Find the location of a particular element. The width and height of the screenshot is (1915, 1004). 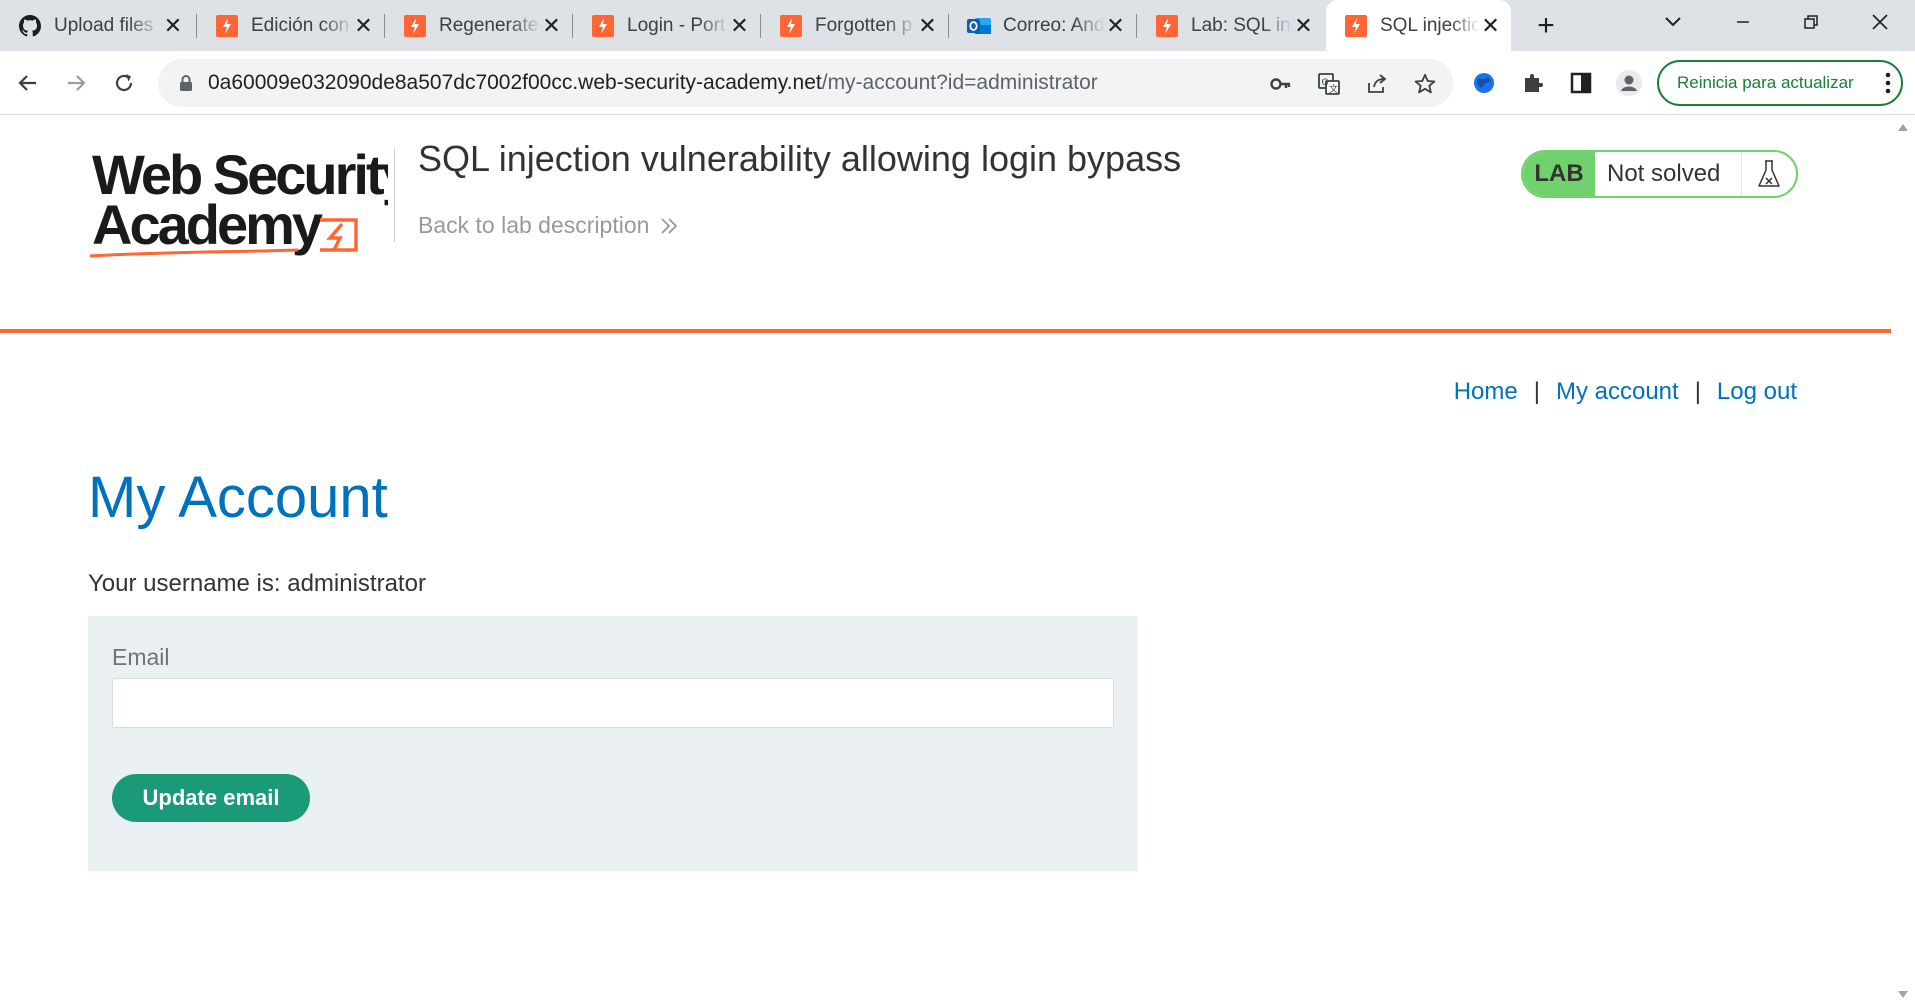

back-to-lab-description-link: Back to lab description is located at coordinates (548, 225).